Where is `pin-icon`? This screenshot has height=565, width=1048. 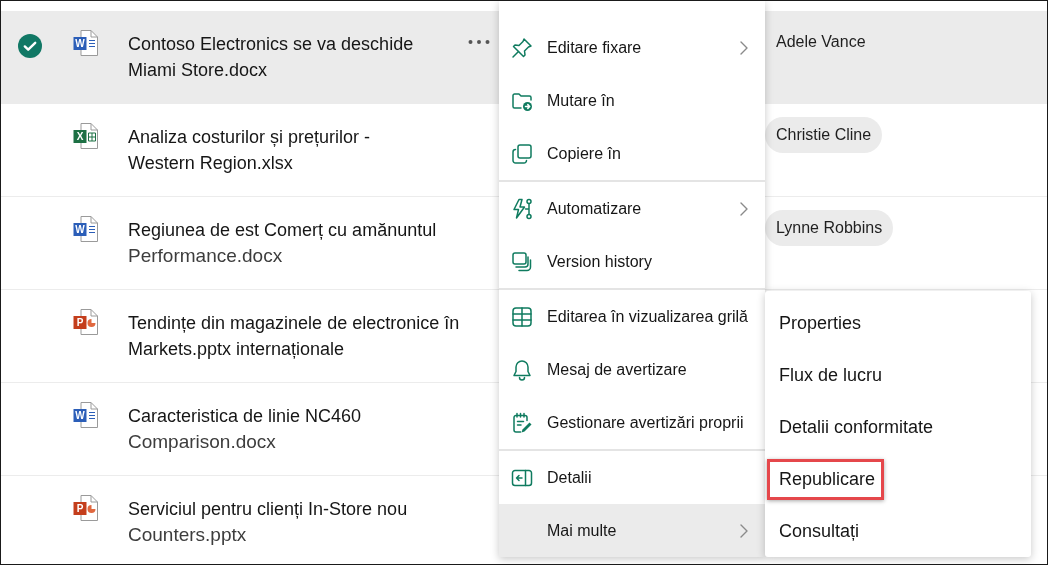
pin-icon is located at coordinates (522, 47).